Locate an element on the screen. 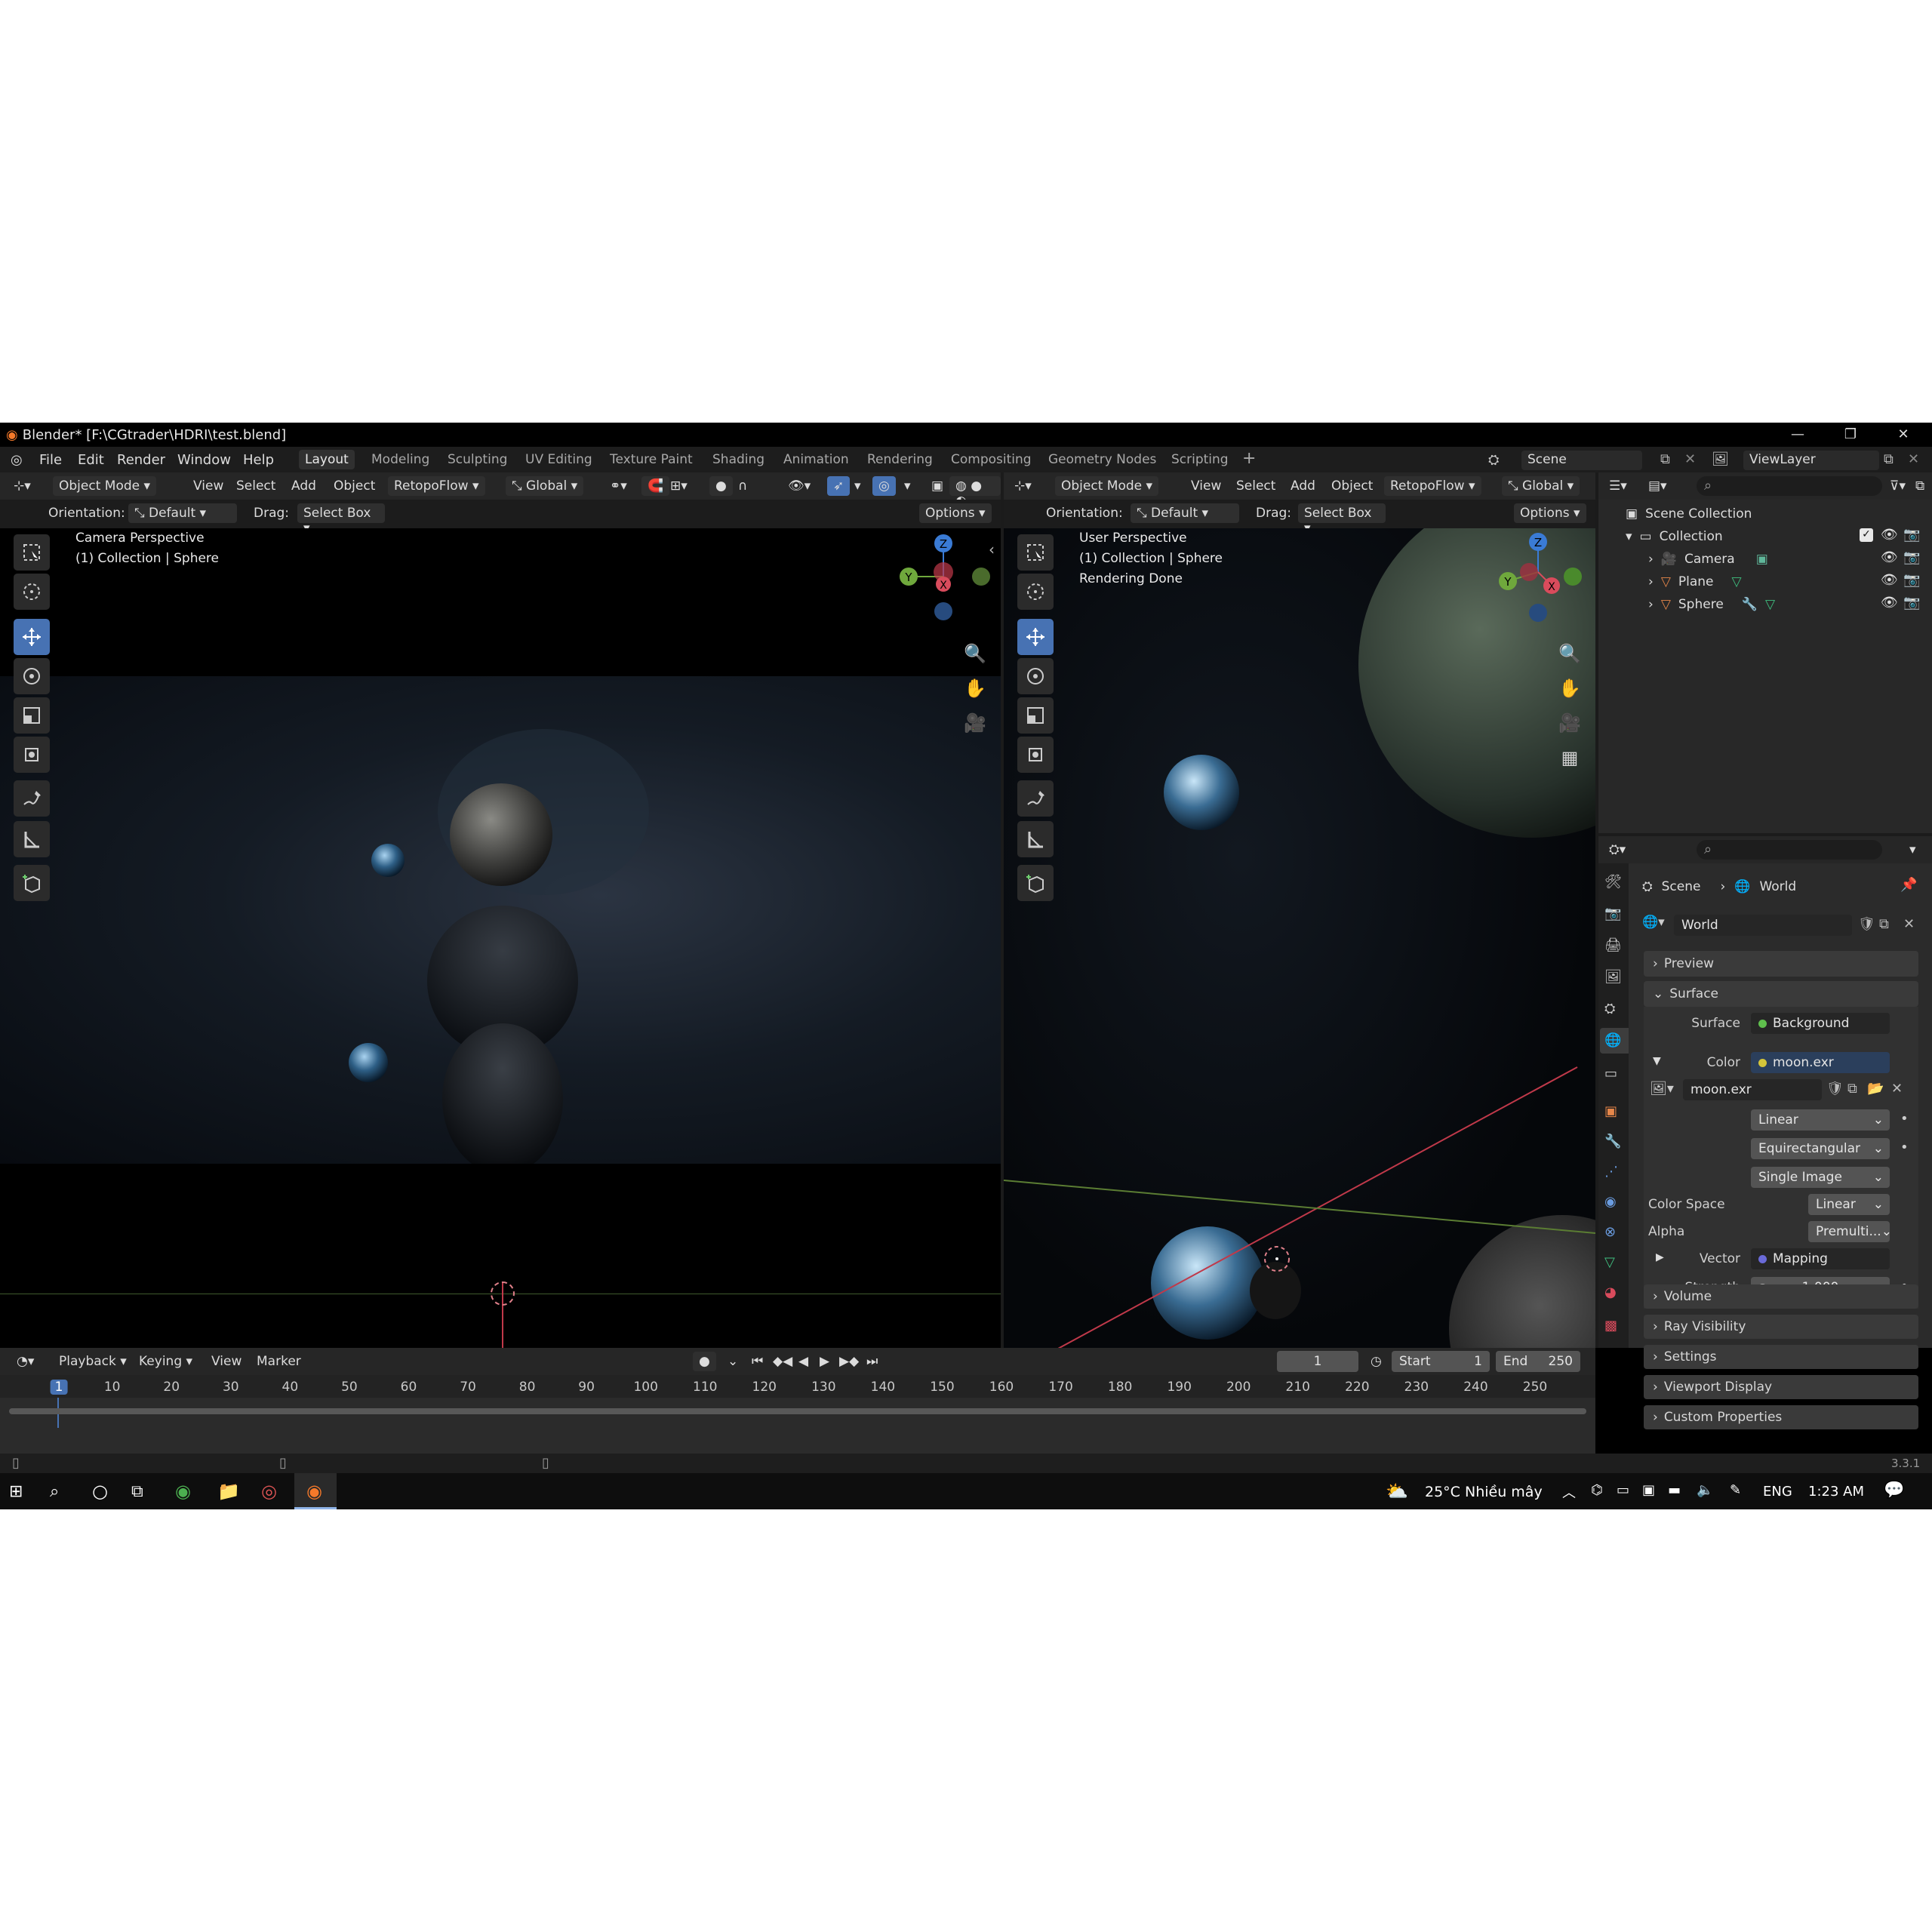 This screenshot has height=1932, width=1932. add-workspace-button: + is located at coordinates (1249, 457).